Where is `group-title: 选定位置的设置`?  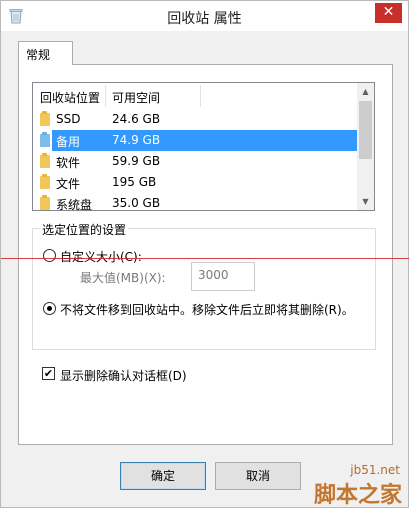 group-title: 选定位置的设置 is located at coordinates (84, 229).